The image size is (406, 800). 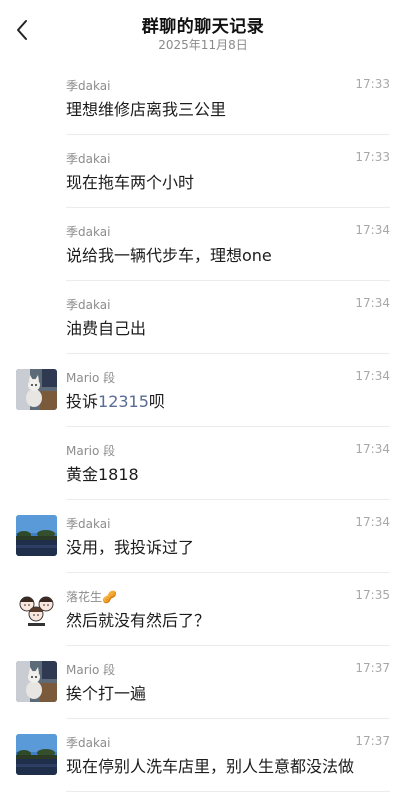 What do you see at coordinates (146, 109) in the screenshot?
I see `message-text: 理想维修店离我三公里` at bounding box center [146, 109].